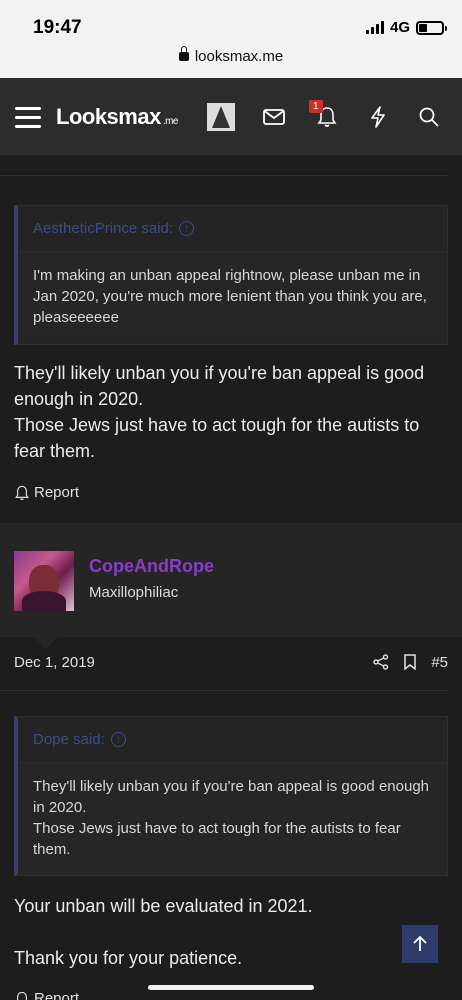  What do you see at coordinates (232, 229) in the screenshot?
I see `quote-author: AestheticPrince said: ↑` at bounding box center [232, 229].